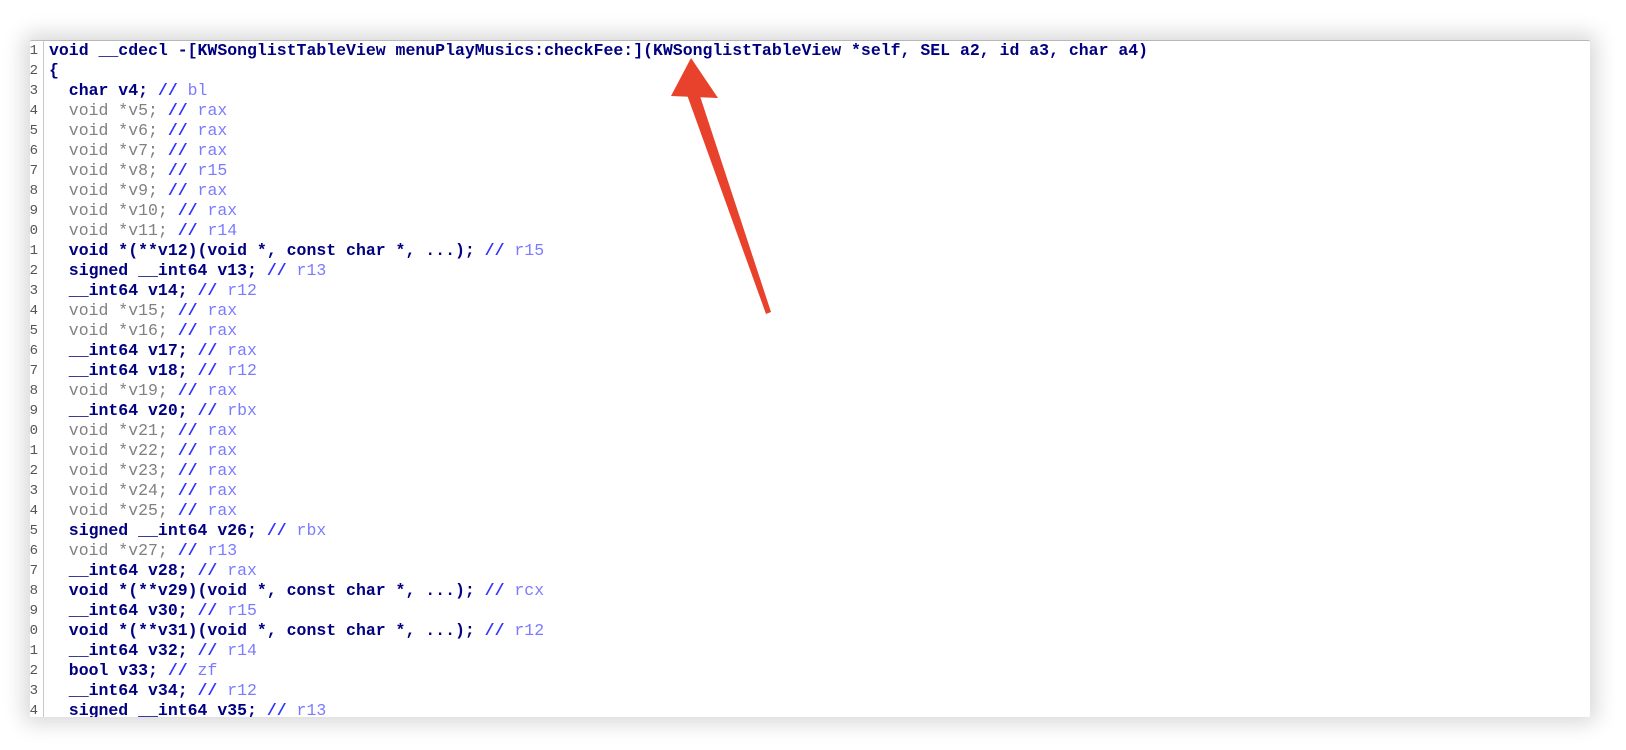  I want to click on line-number: 0, so click(34, 431).